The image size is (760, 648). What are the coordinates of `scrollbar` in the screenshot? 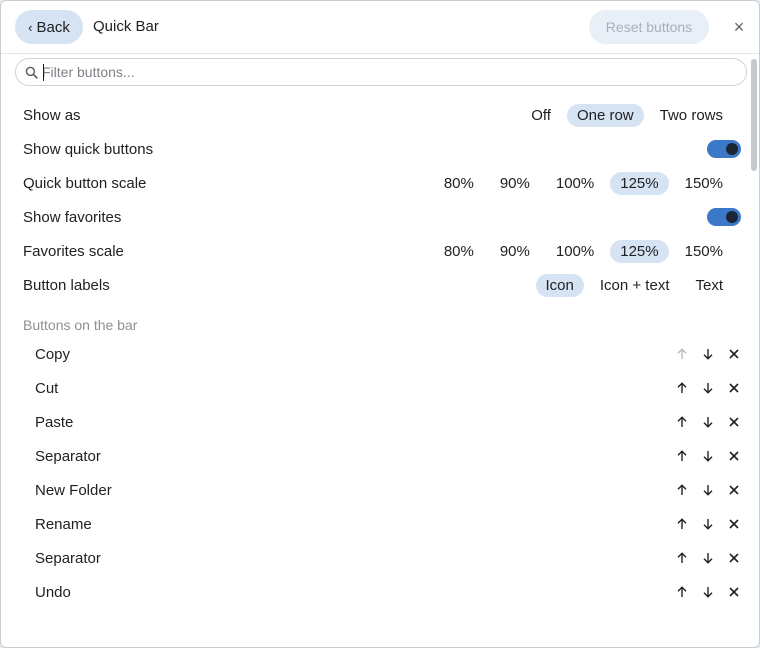 It's located at (754, 352).